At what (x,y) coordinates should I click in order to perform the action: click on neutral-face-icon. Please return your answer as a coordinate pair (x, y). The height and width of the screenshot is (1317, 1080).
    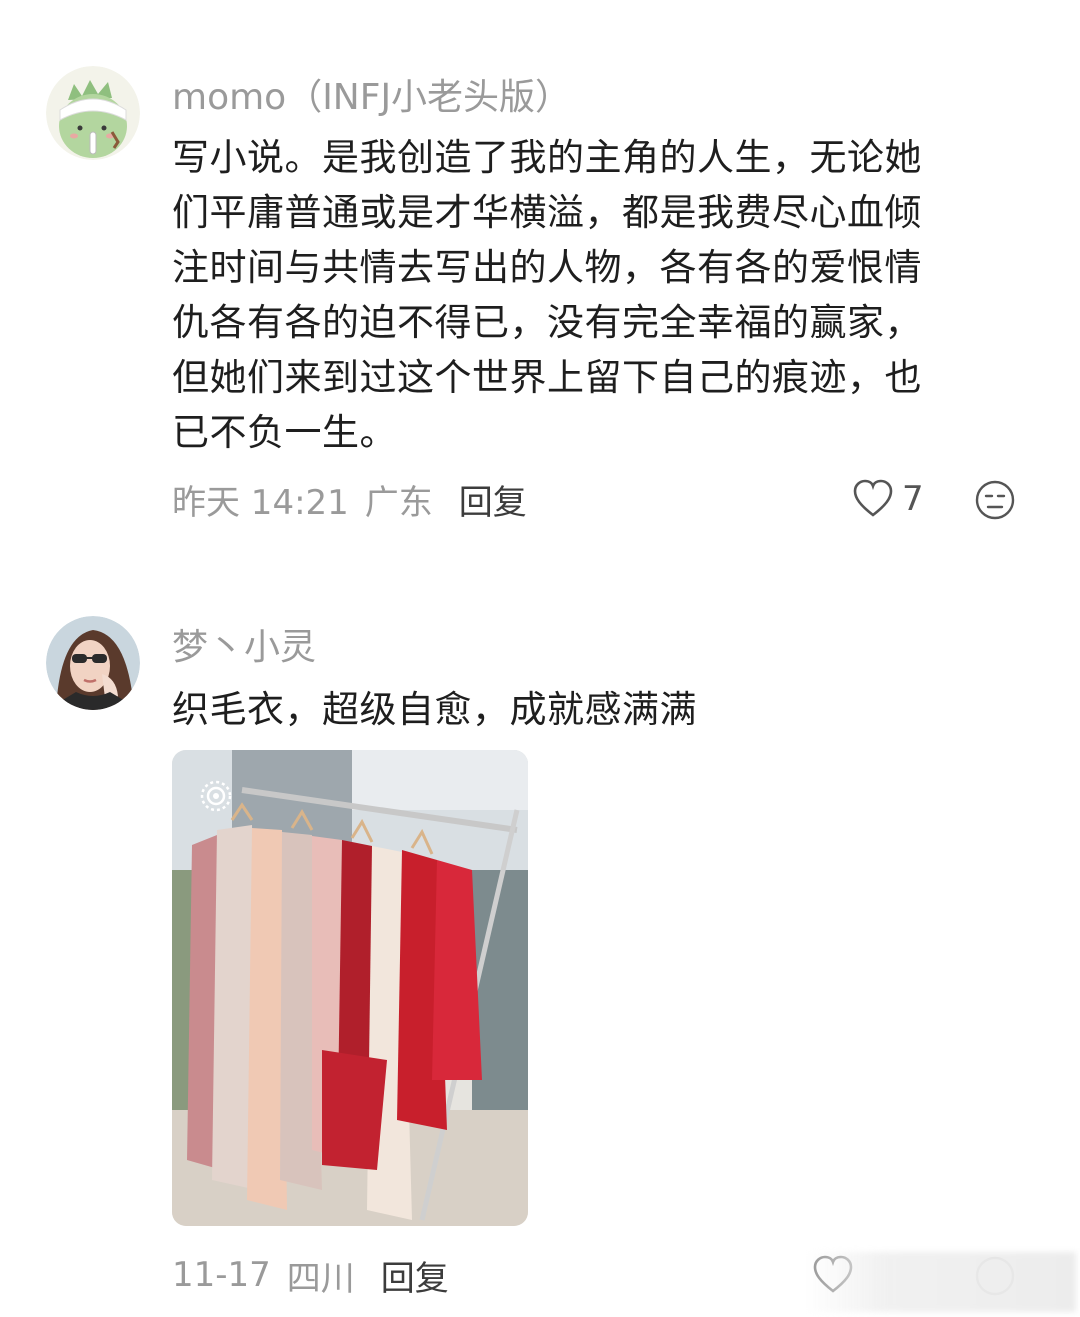
    Looking at the image, I should click on (995, 500).